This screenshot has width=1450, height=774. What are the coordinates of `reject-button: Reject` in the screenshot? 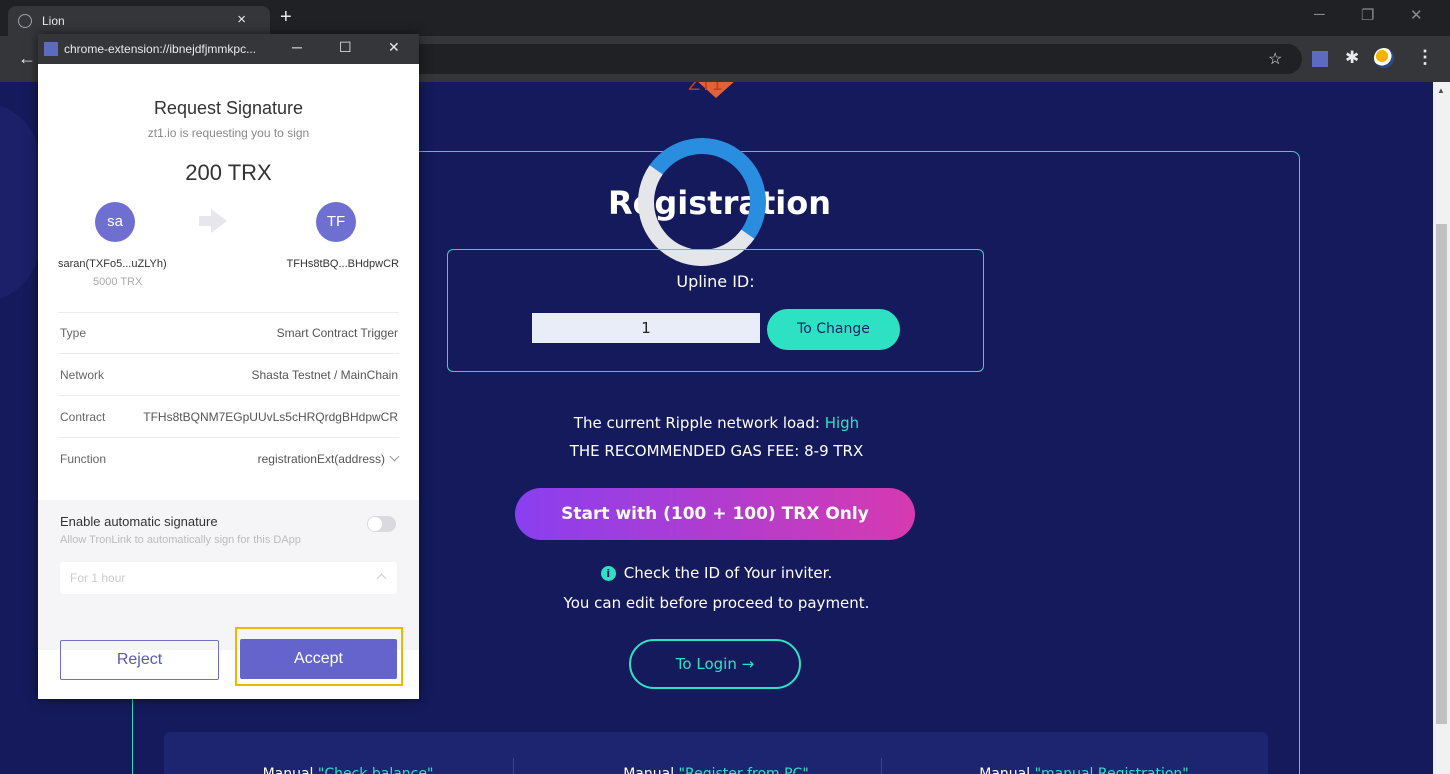 It's located at (139, 660).